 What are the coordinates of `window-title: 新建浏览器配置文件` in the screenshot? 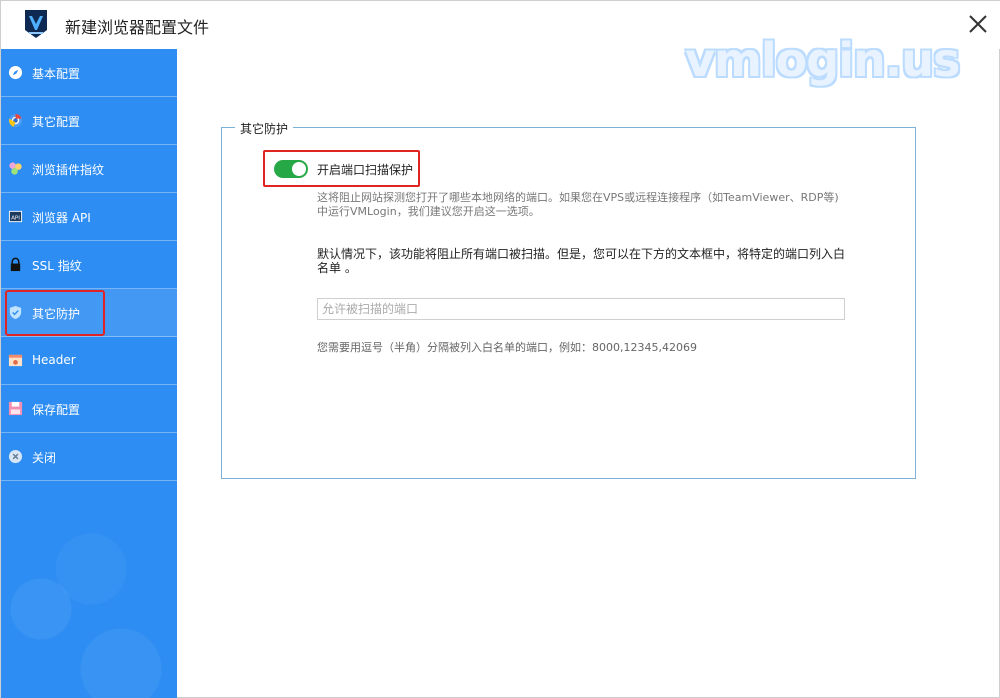 It's located at (137, 27).